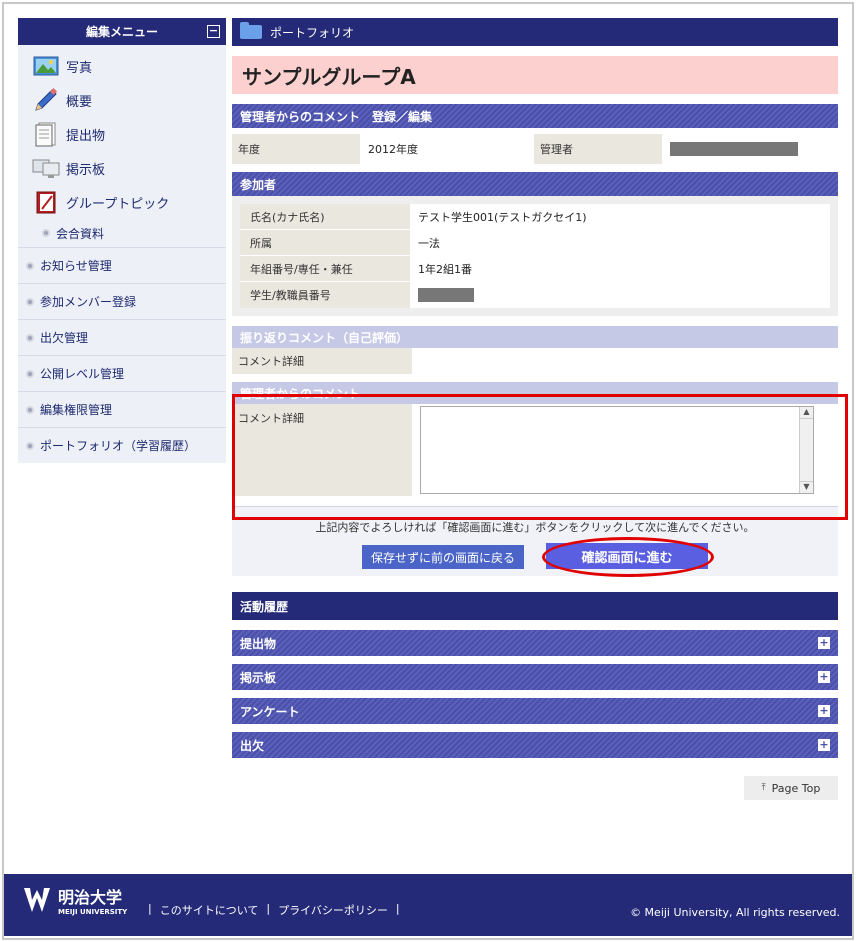 This screenshot has width=856, height=942. Describe the element at coordinates (122, 134) in the screenshot. I see `sidebar-item-submissions: 提出物` at that location.